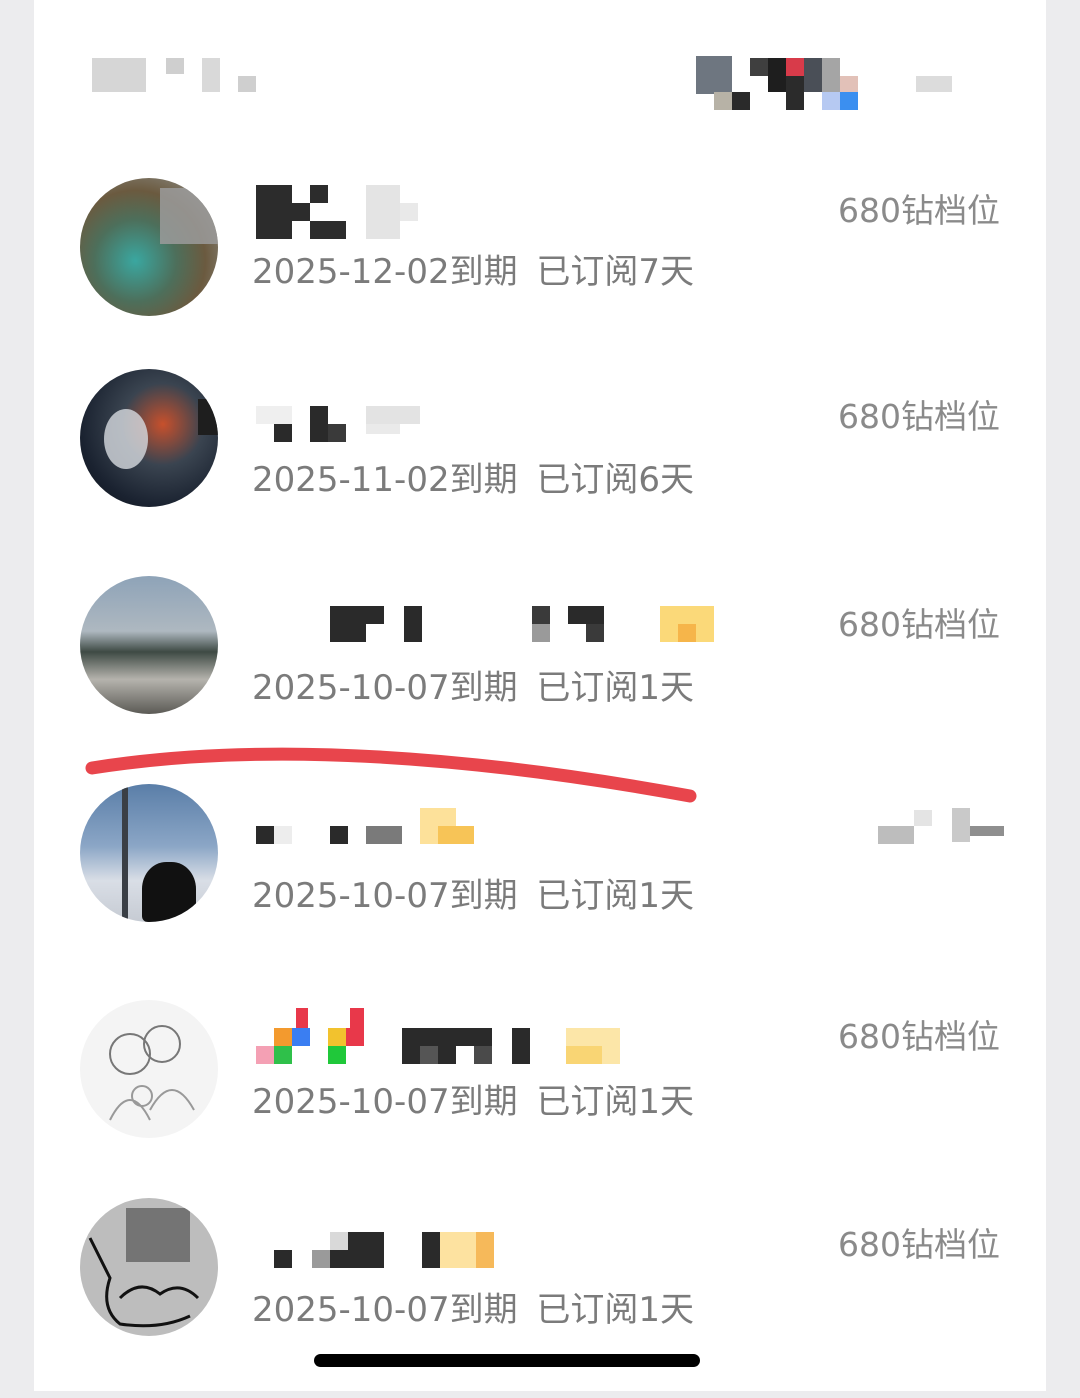  Describe the element at coordinates (615, 272) in the screenshot. I see `subscribed-days: 已订阅7天` at that location.